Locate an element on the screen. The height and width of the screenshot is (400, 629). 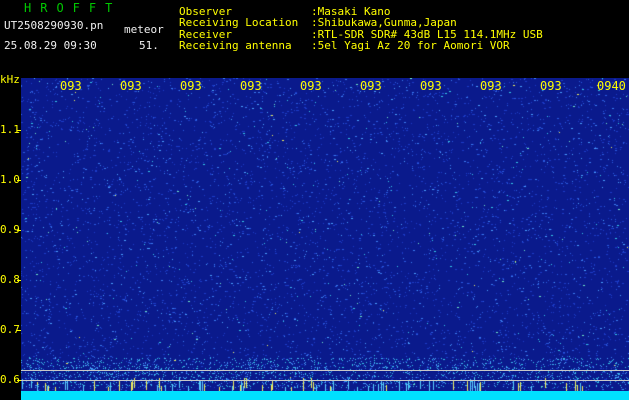
guide-line-lower is located at coordinates (325, 380).